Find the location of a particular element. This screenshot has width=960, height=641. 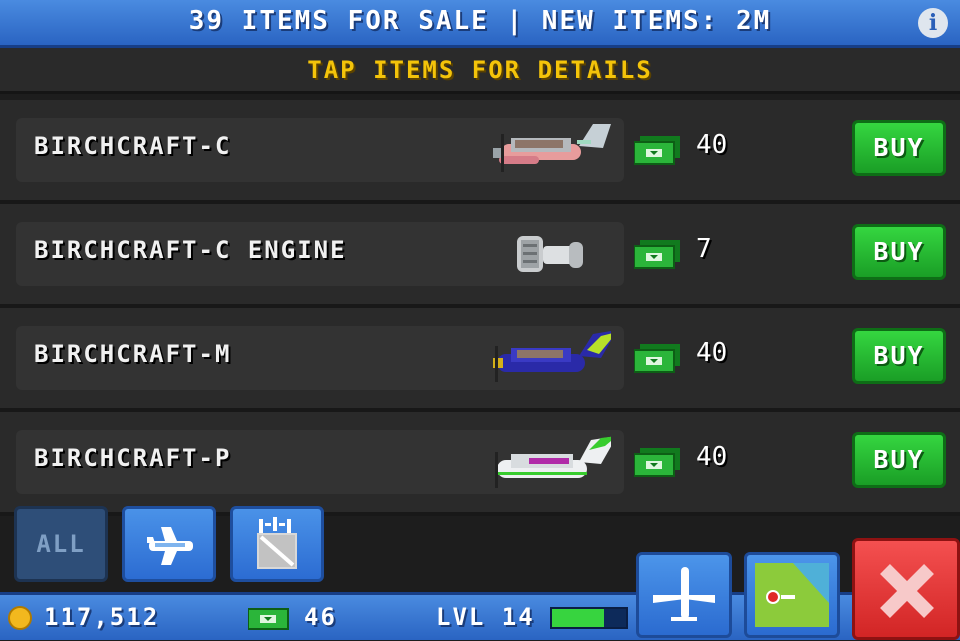

tap-items-hint: TAP ITEMS FOR DETAILS is located at coordinates (480, 70).